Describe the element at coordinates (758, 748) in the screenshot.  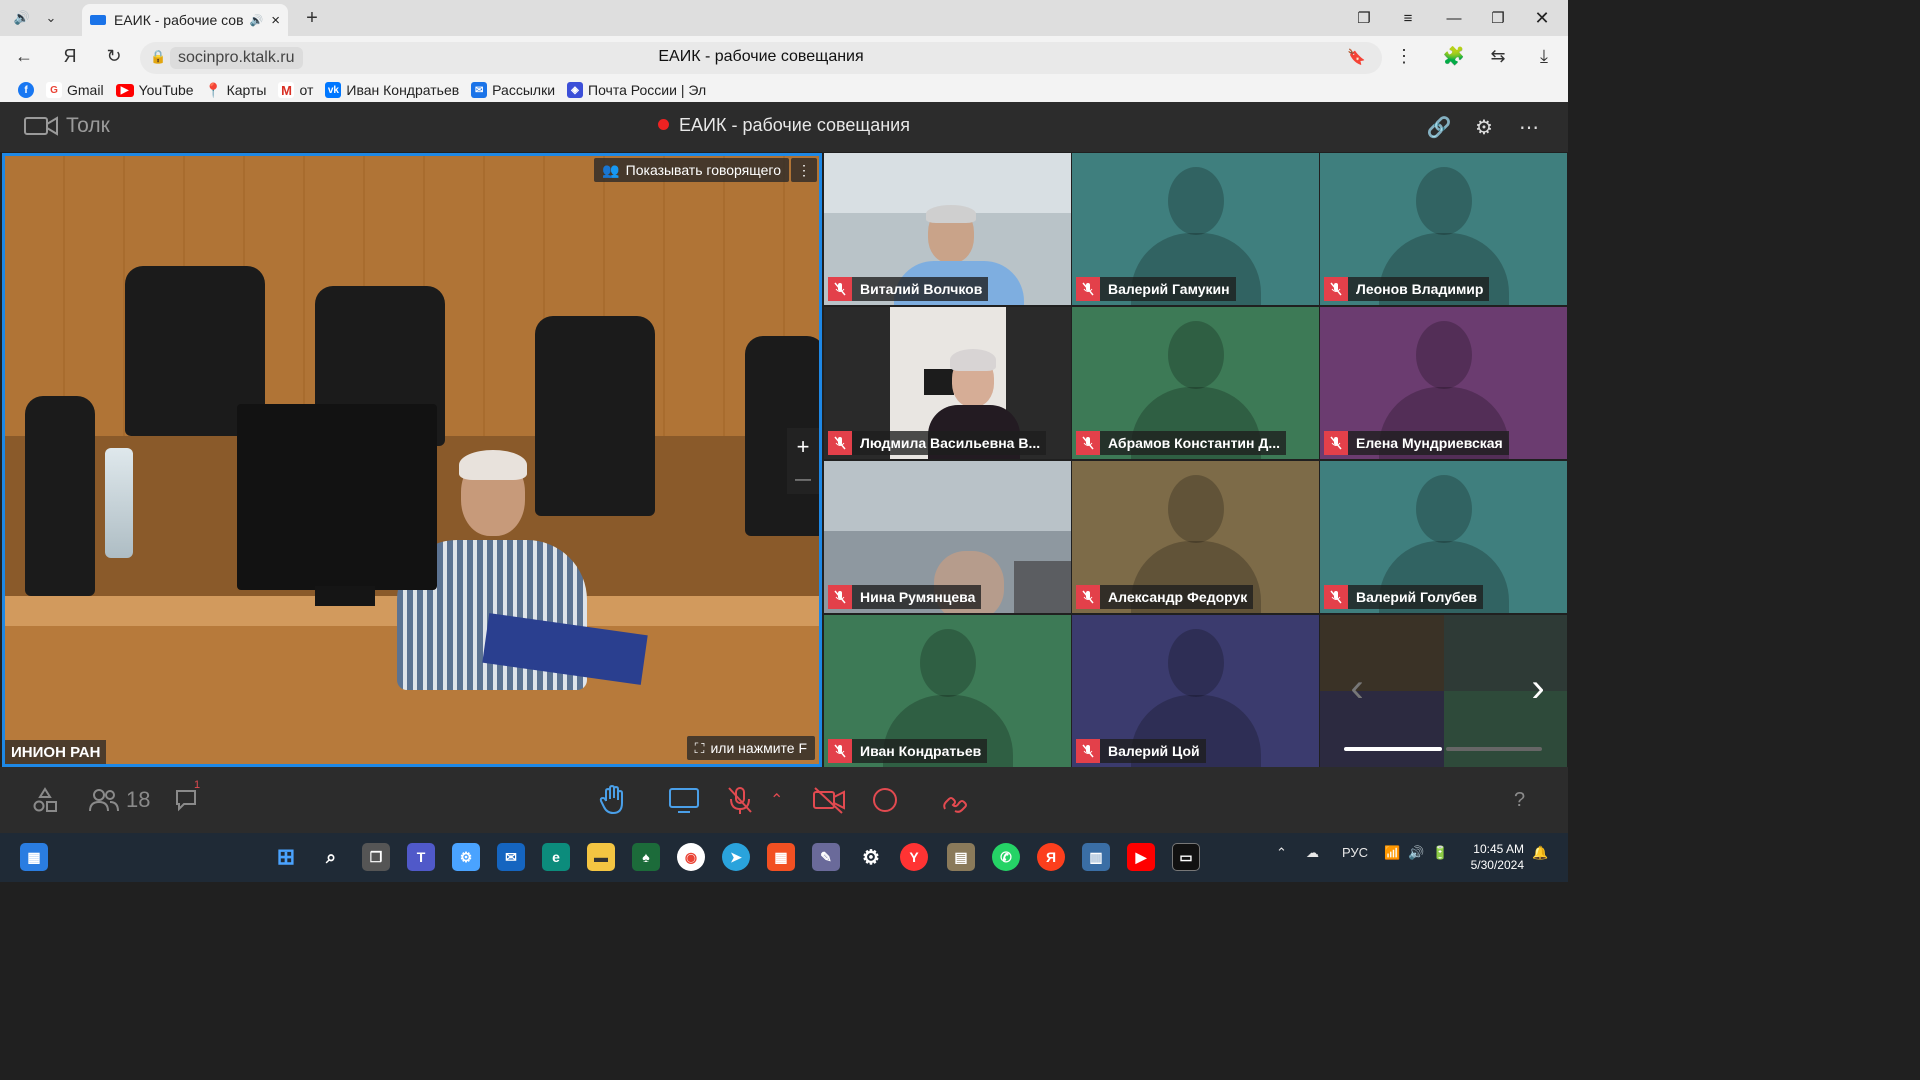
I see `fullscreen-hint: или нажмите F` at that location.